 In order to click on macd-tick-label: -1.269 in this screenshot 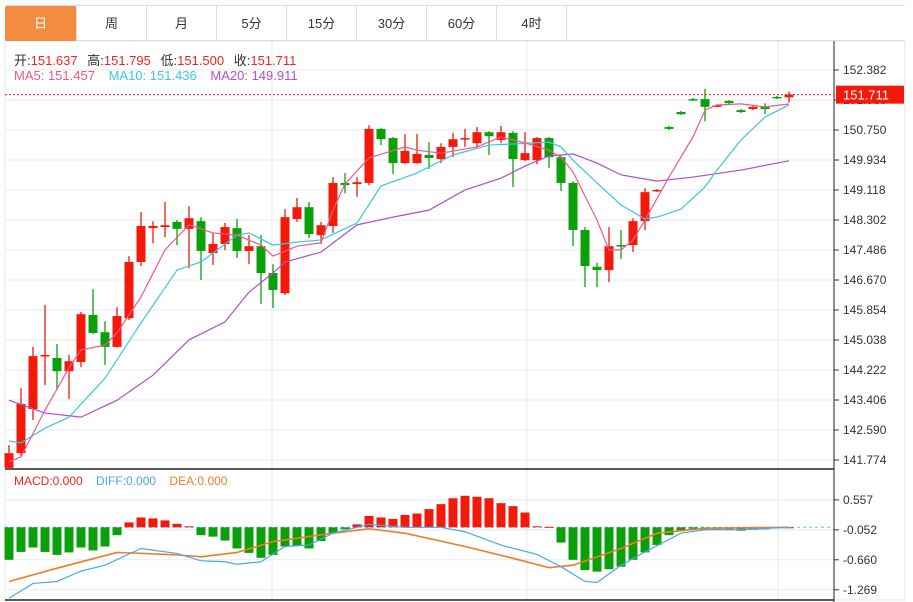, I will do `click(860, 590)`.